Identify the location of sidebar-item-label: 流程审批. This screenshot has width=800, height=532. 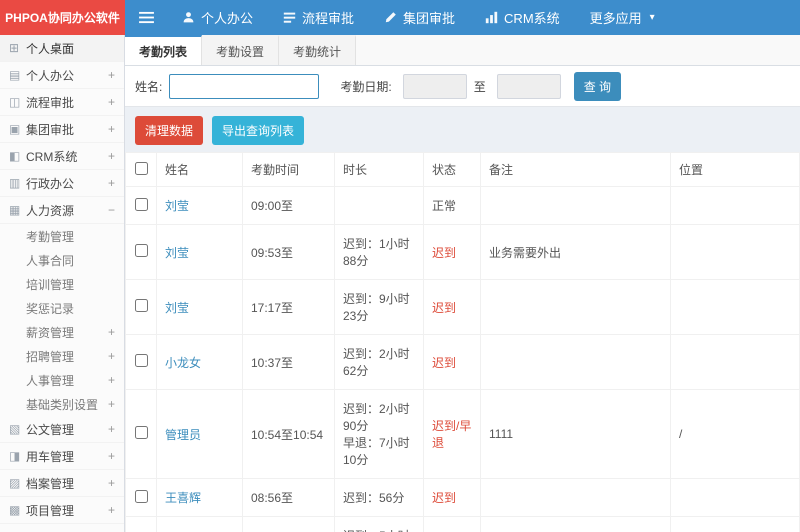
(50, 102).